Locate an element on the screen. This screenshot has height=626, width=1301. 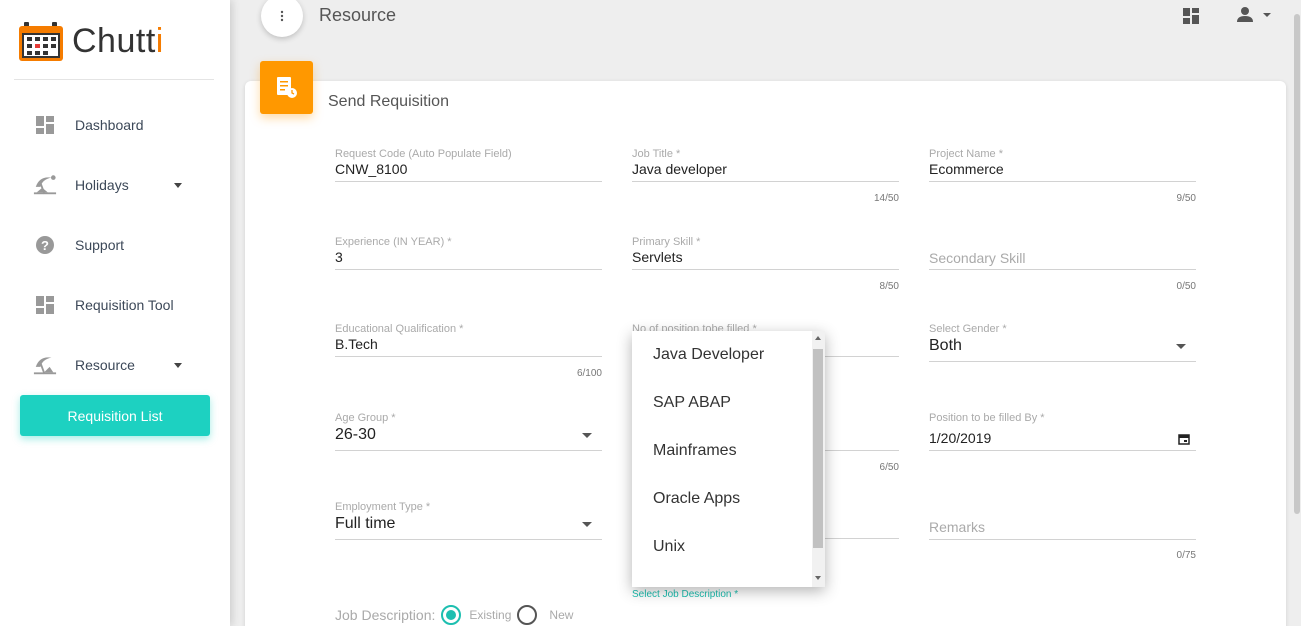
field-label: Select Gender * is located at coordinates (968, 329).